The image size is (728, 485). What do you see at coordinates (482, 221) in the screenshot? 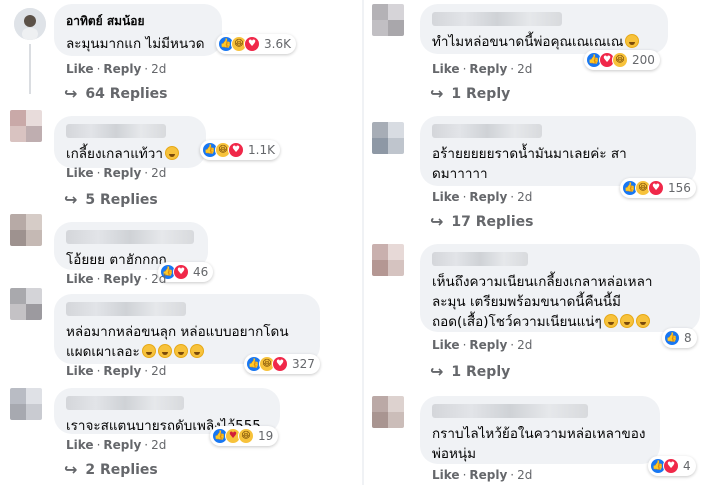
I see `view-replies-button: ↪ 17 Replies` at bounding box center [482, 221].